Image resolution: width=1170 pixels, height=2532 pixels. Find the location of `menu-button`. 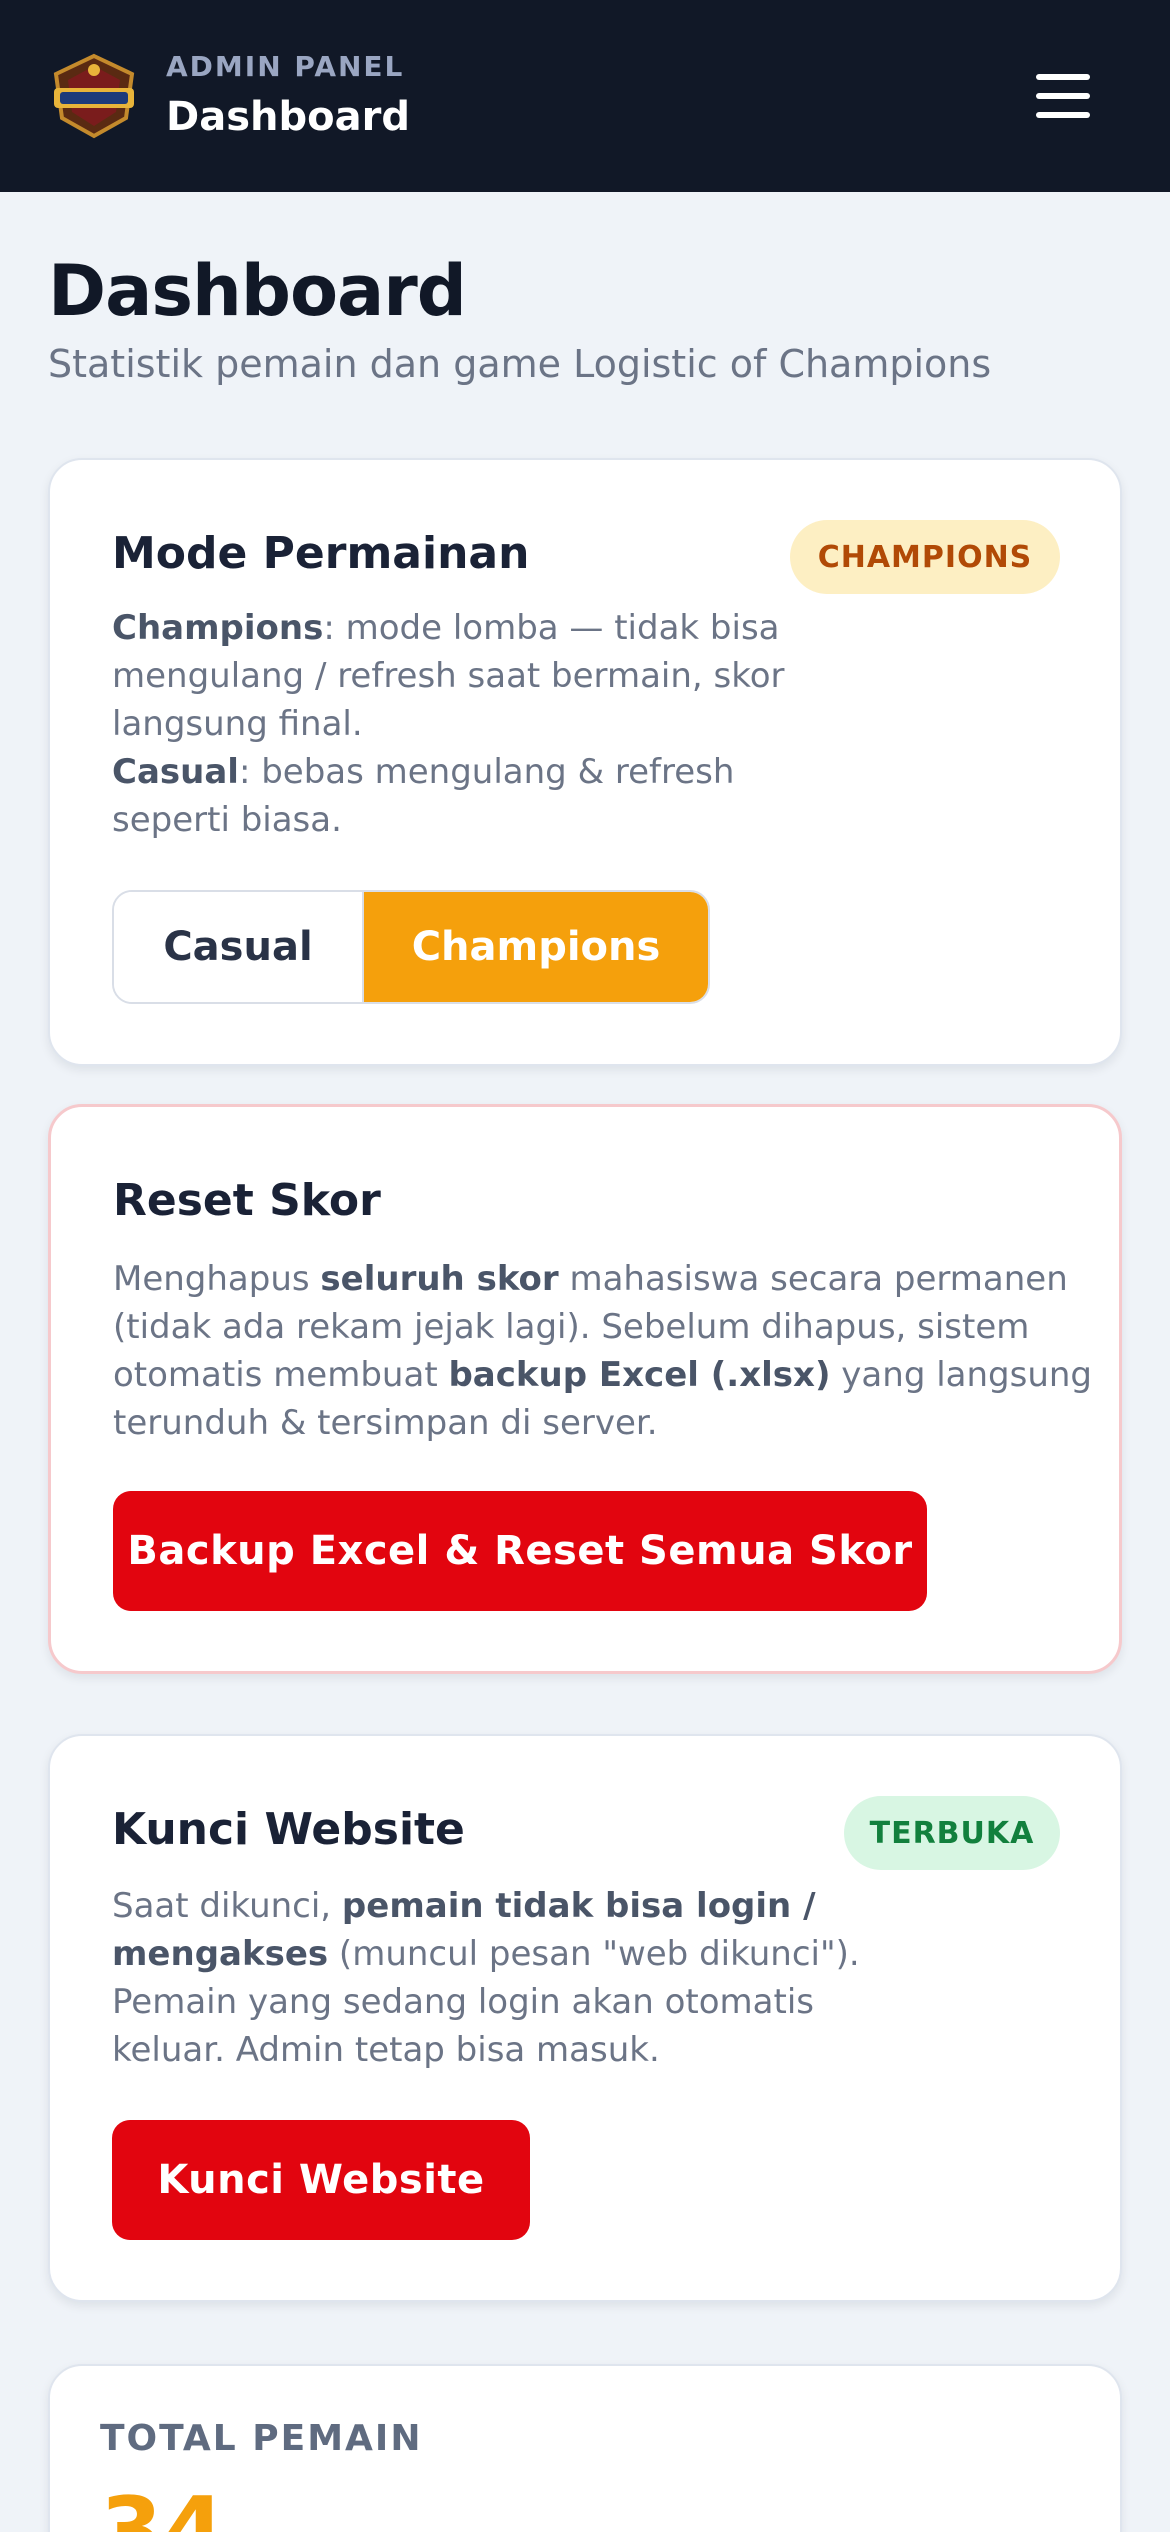

menu-button is located at coordinates (1061, 96).